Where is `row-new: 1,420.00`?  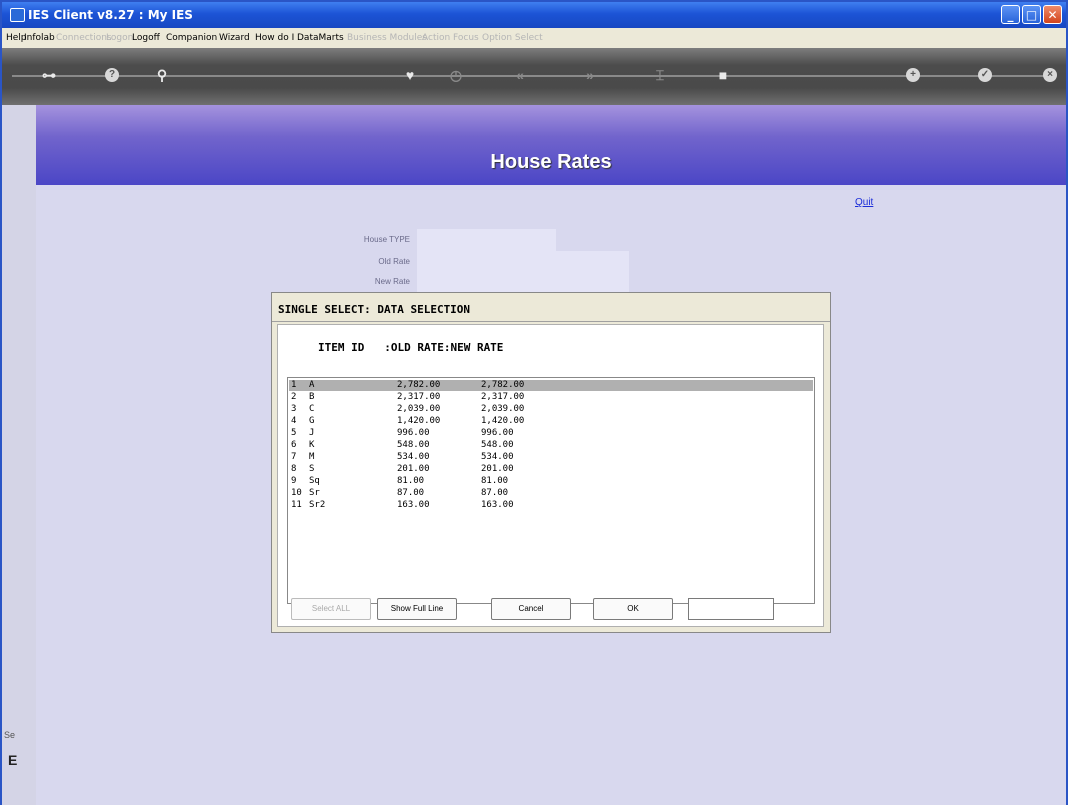 row-new: 1,420.00 is located at coordinates (503, 421).